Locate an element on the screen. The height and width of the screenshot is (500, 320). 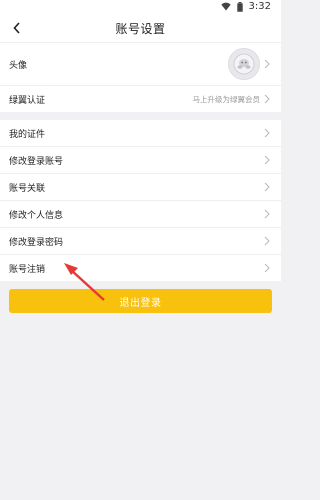
list-item-label: 修改登录密码 is located at coordinates (36, 242).